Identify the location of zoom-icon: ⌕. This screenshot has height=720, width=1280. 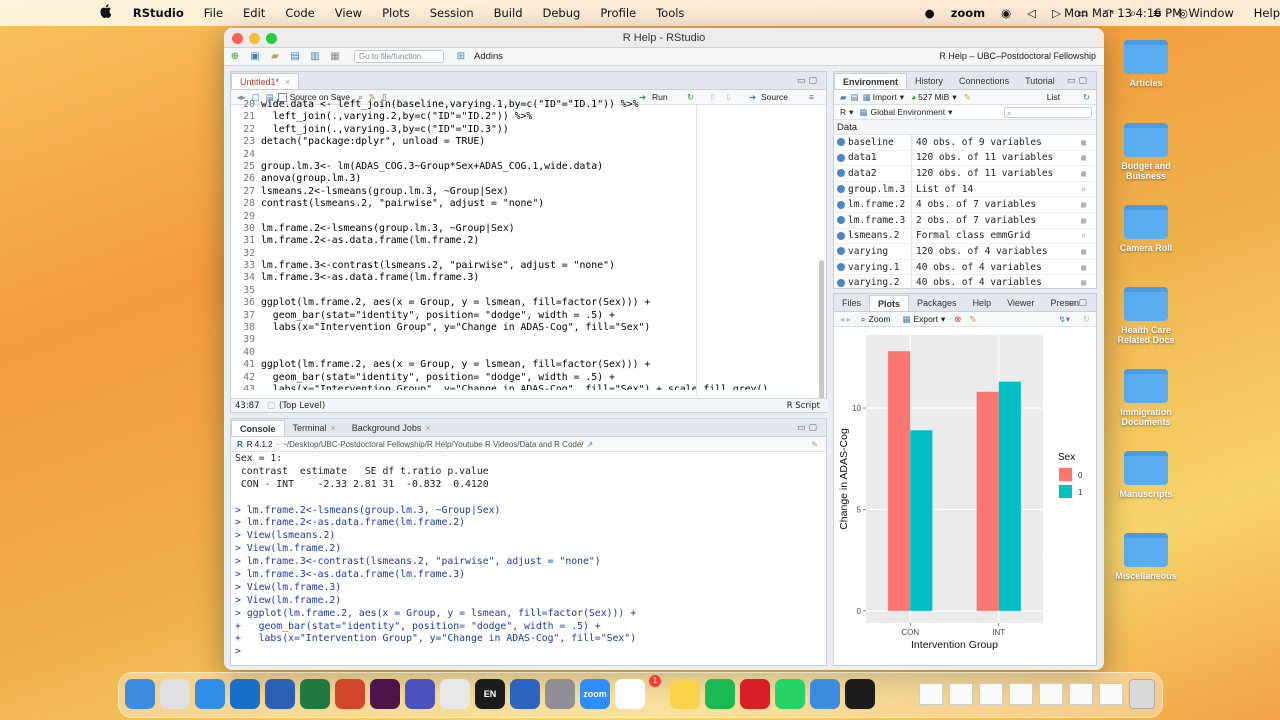
(863, 319).